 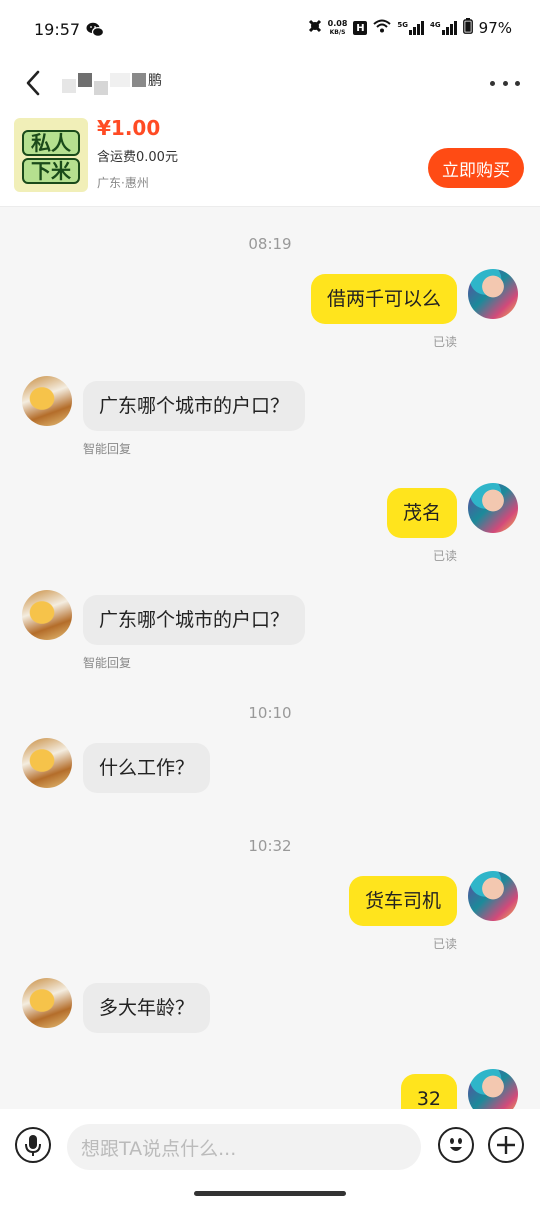 I want to click on message-timestamp: 10:10, so click(x=270, y=713).